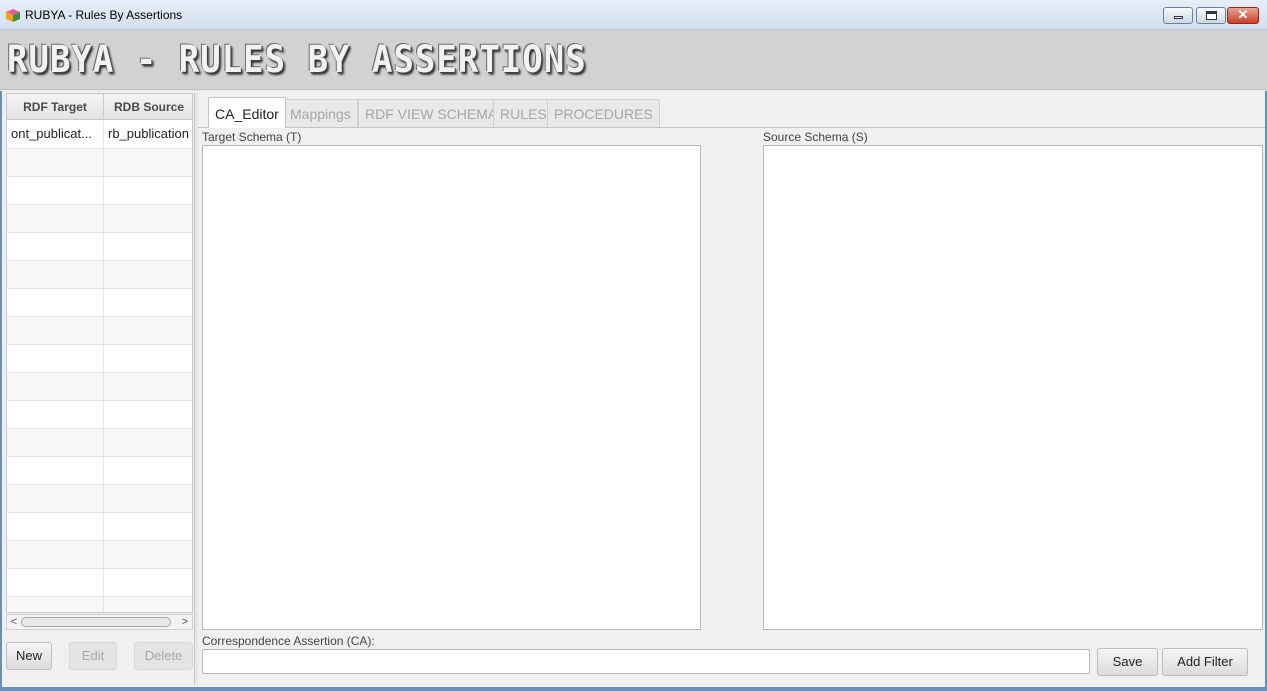 The image size is (1267, 691). I want to click on close-icon: ✕, so click(1243, 14).